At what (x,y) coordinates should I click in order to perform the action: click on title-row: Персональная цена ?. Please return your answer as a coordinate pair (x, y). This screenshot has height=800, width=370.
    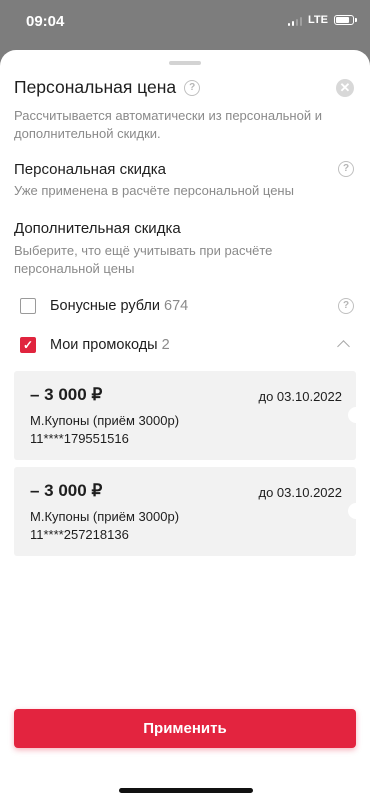
    Looking at the image, I should click on (107, 87).